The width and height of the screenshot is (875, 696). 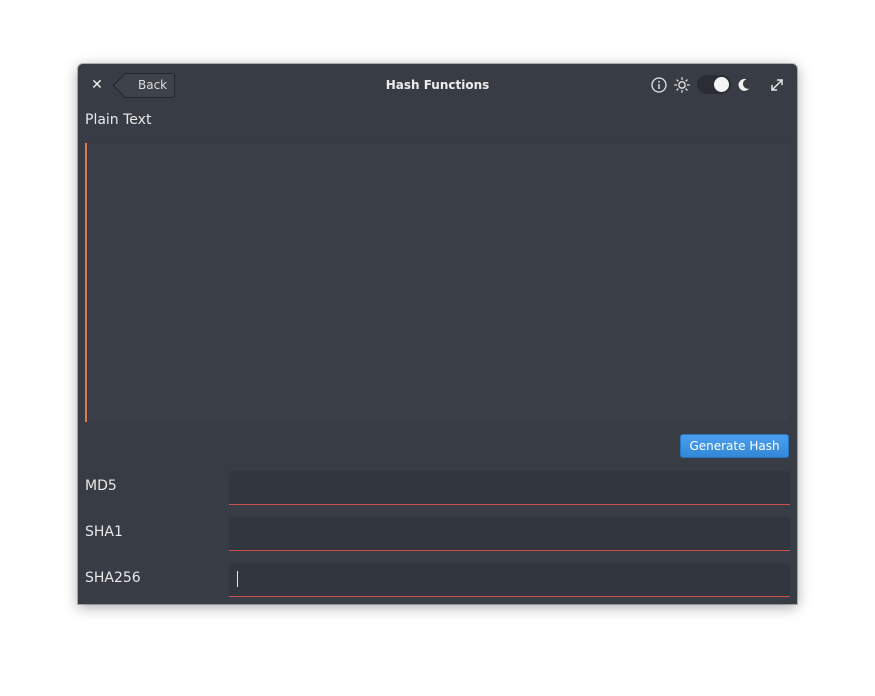 What do you see at coordinates (97, 85) in the screenshot?
I see `close-icon: ✕` at bounding box center [97, 85].